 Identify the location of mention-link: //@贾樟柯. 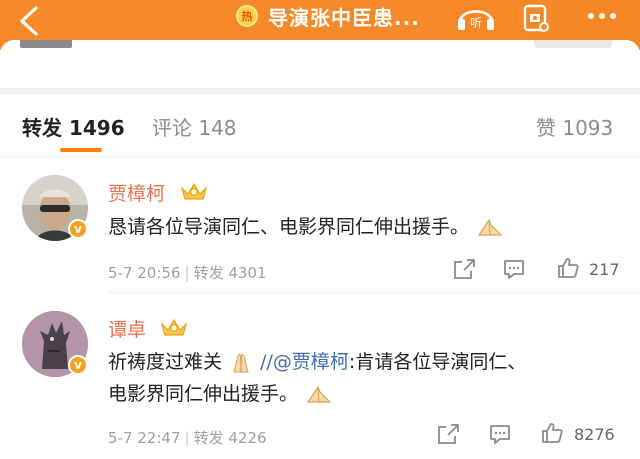
(304, 362).